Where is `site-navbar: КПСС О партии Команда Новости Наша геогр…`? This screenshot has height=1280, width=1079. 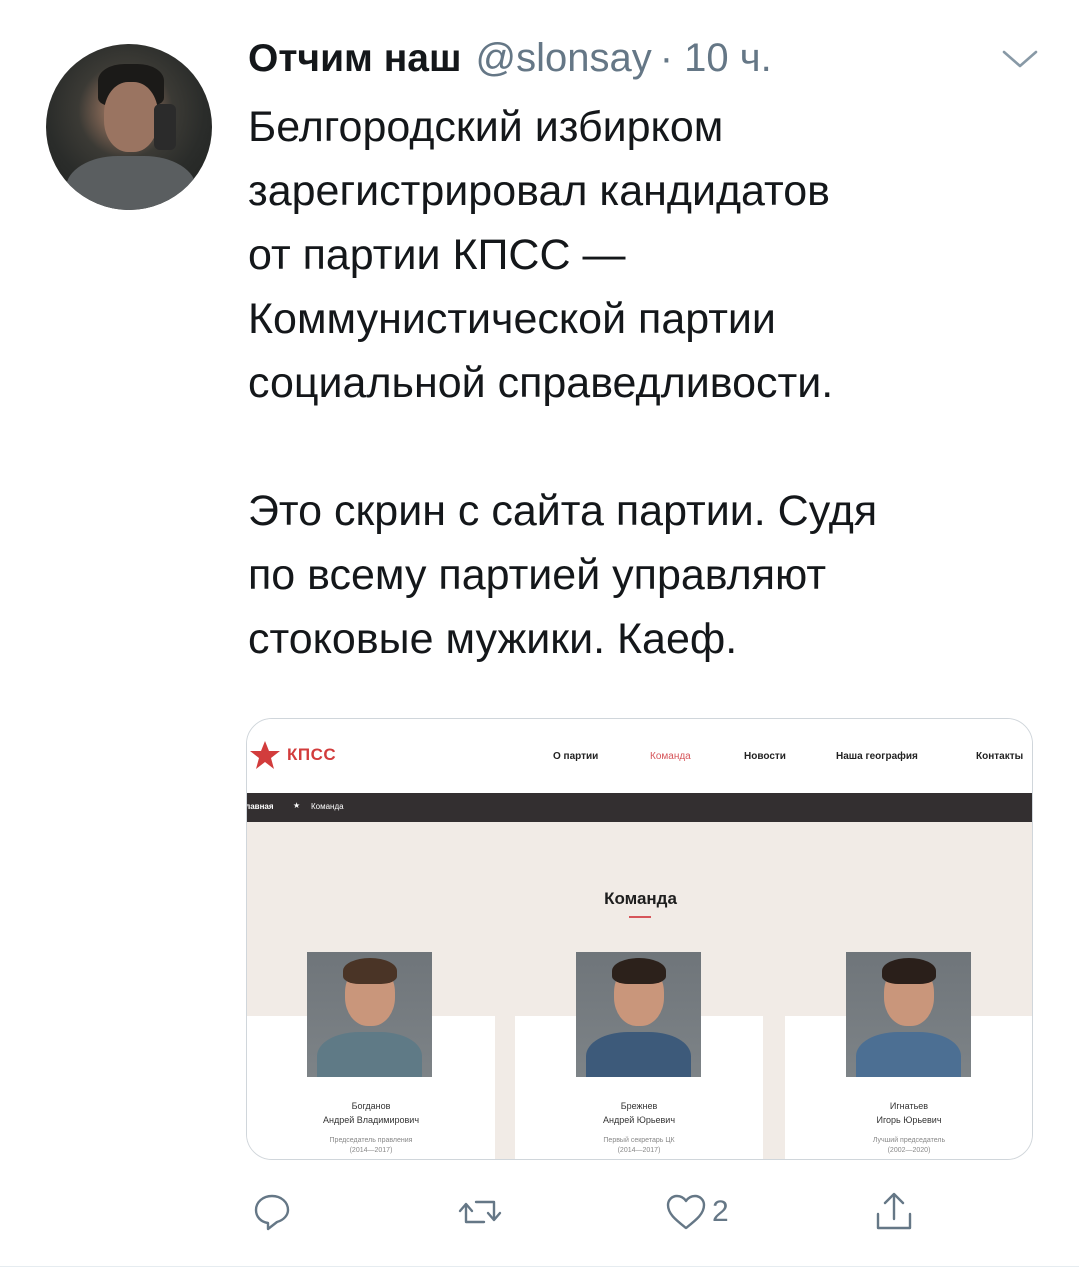
site-navbar: КПСС О партии Команда Новости Наша геогр… is located at coordinates (639, 755).